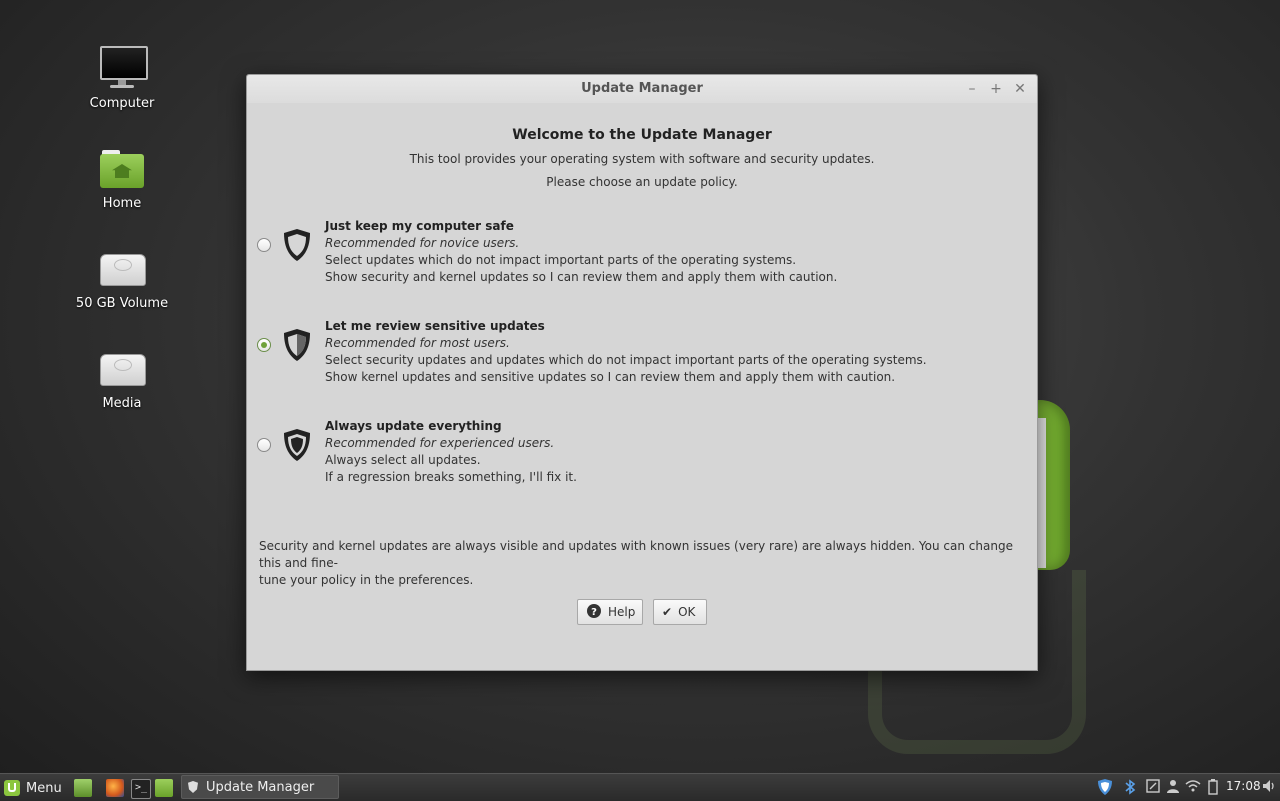 This screenshot has height=801, width=1280. Describe the element at coordinates (667, 612) in the screenshot. I see `checkmark-icon: ✔` at that location.